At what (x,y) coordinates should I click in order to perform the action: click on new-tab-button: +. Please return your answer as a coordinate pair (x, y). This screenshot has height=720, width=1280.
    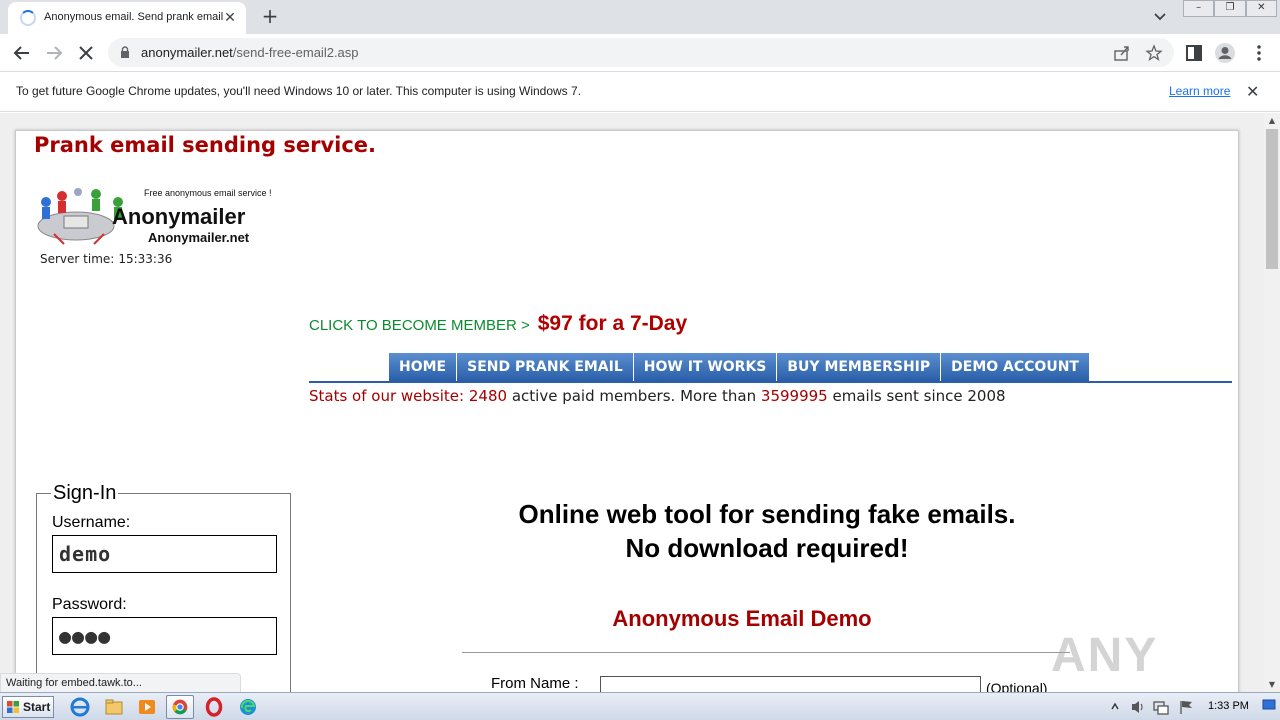
    Looking at the image, I should click on (270, 17).